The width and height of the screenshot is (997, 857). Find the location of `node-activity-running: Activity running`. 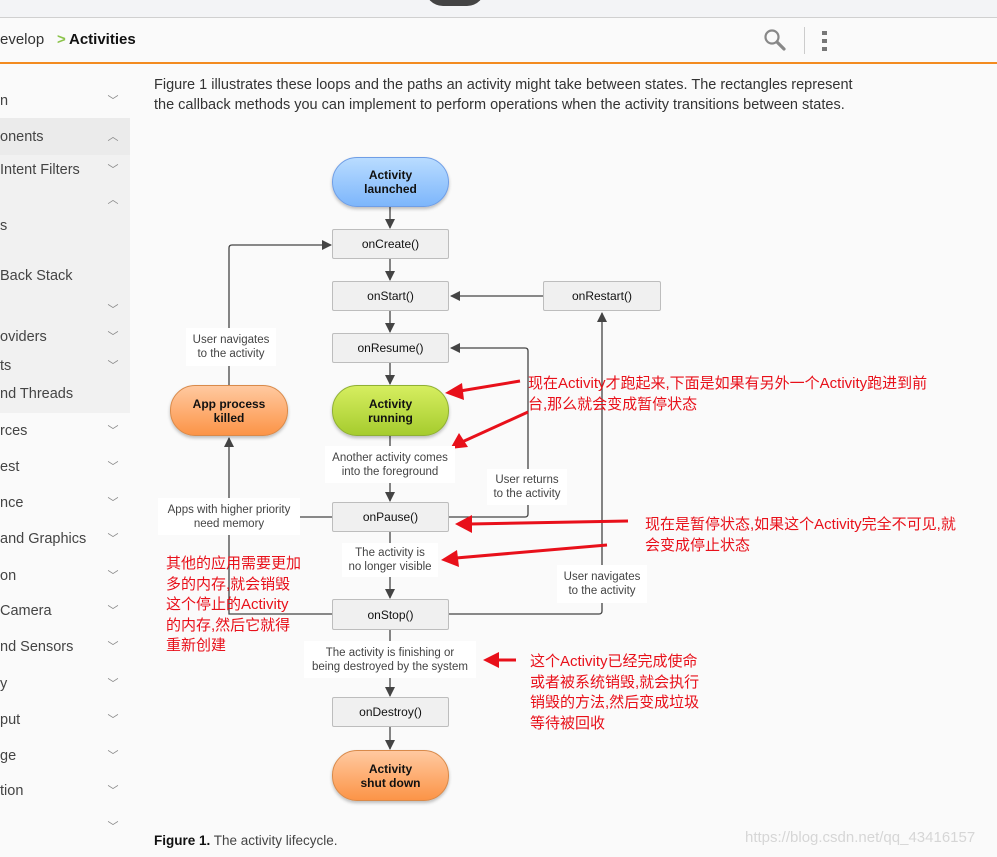

node-activity-running: Activity running is located at coordinates (390, 410).